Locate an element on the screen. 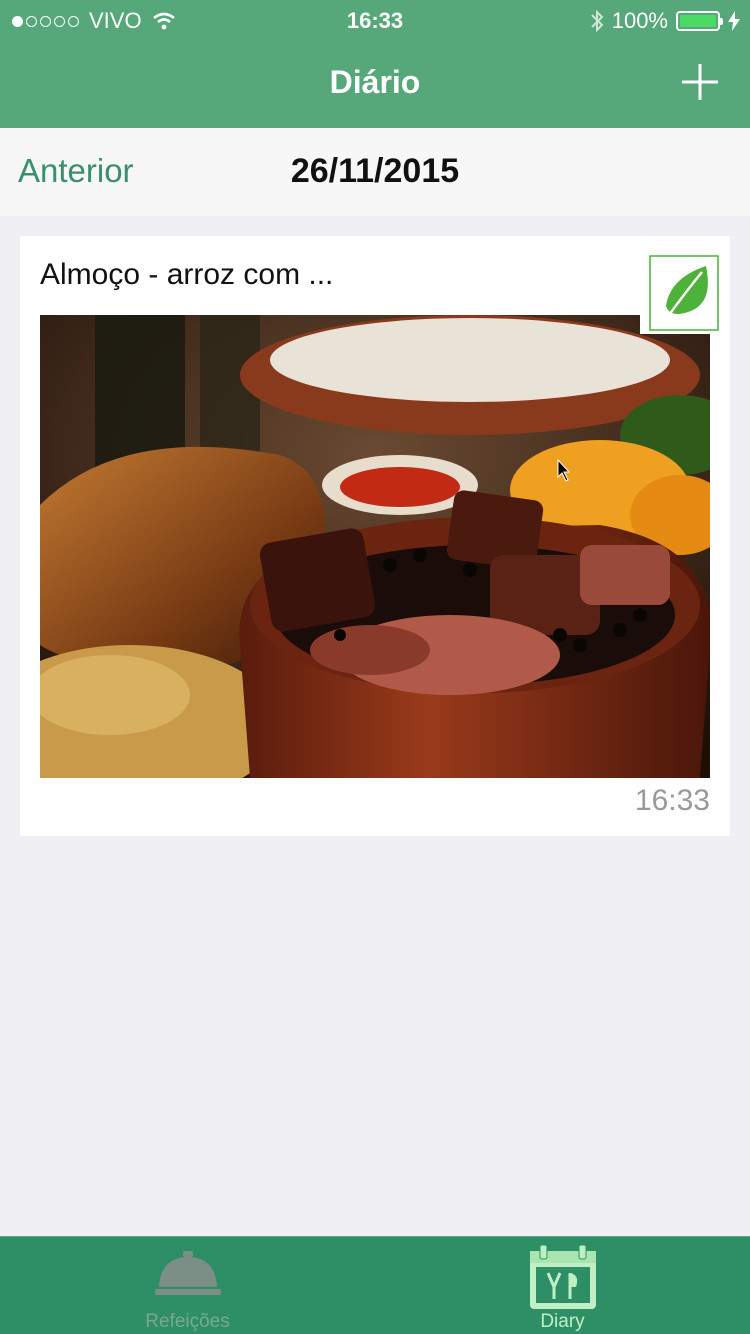 This screenshot has width=750, height=1334. tab-refeicoes: Refeições is located at coordinates (187, 1285).